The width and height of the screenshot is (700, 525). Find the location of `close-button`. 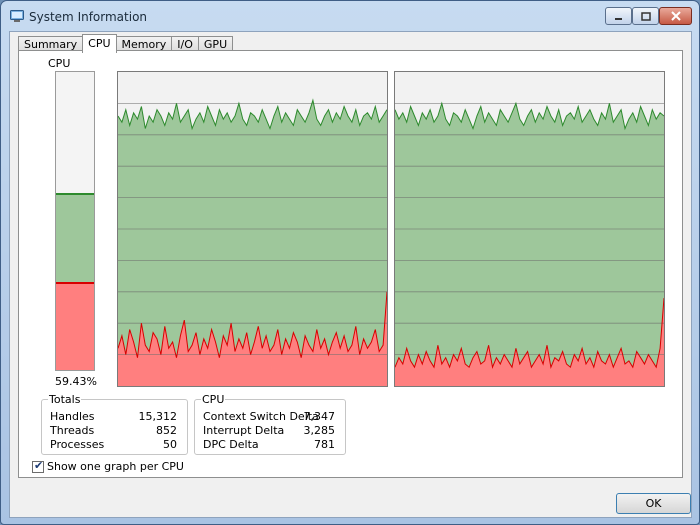

close-button is located at coordinates (675, 16).